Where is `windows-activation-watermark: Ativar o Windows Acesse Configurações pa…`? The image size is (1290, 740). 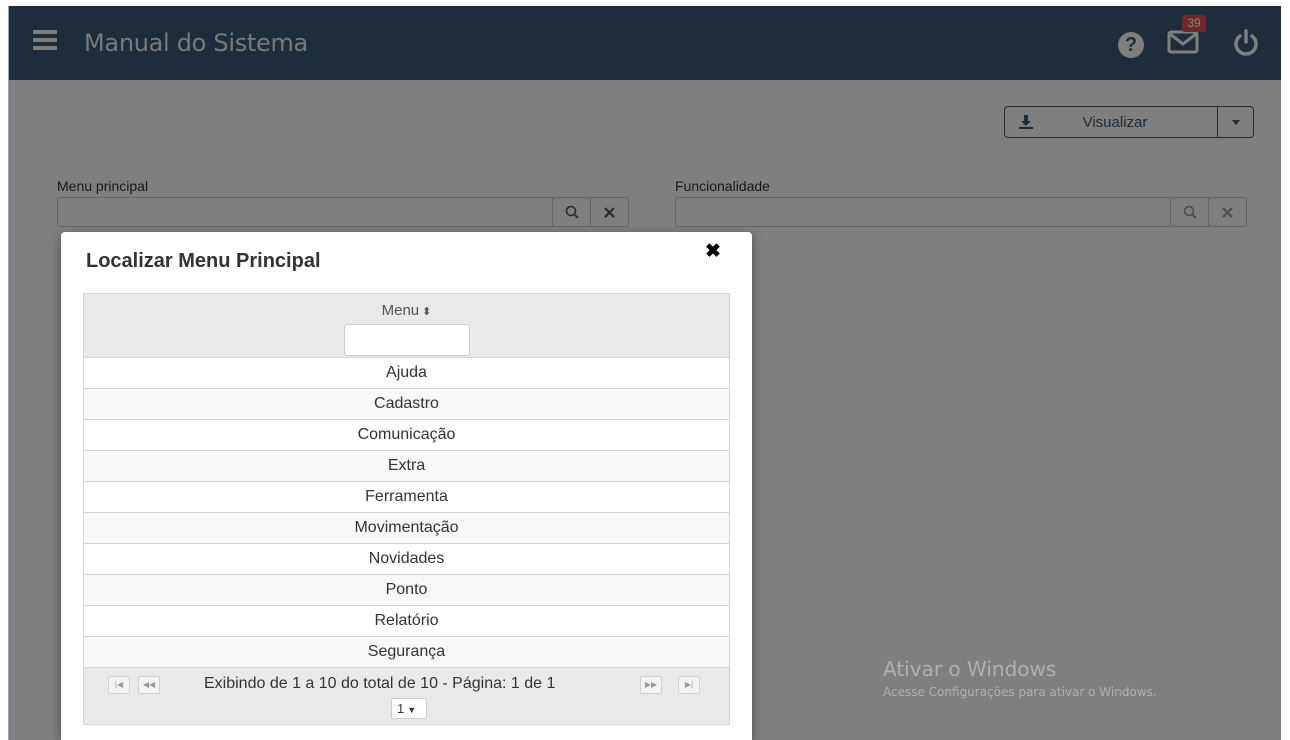
windows-activation-watermark: Ativar o Windows Acesse Configurações pa… is located at coordinates (1020, 678).